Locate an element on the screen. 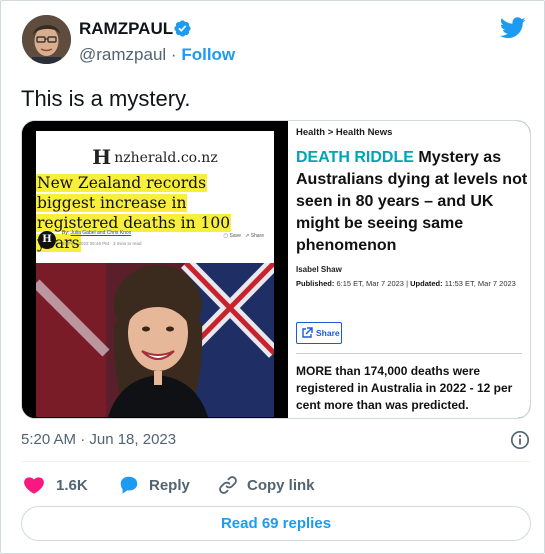  nzherald-logo-text: nzherald.co.nz is located at coordinates (166, 158).